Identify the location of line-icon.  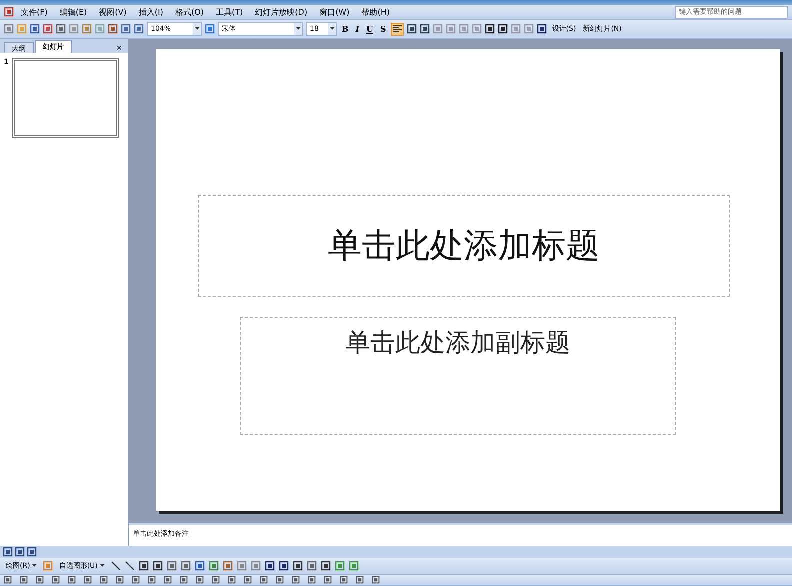
(115, 566).